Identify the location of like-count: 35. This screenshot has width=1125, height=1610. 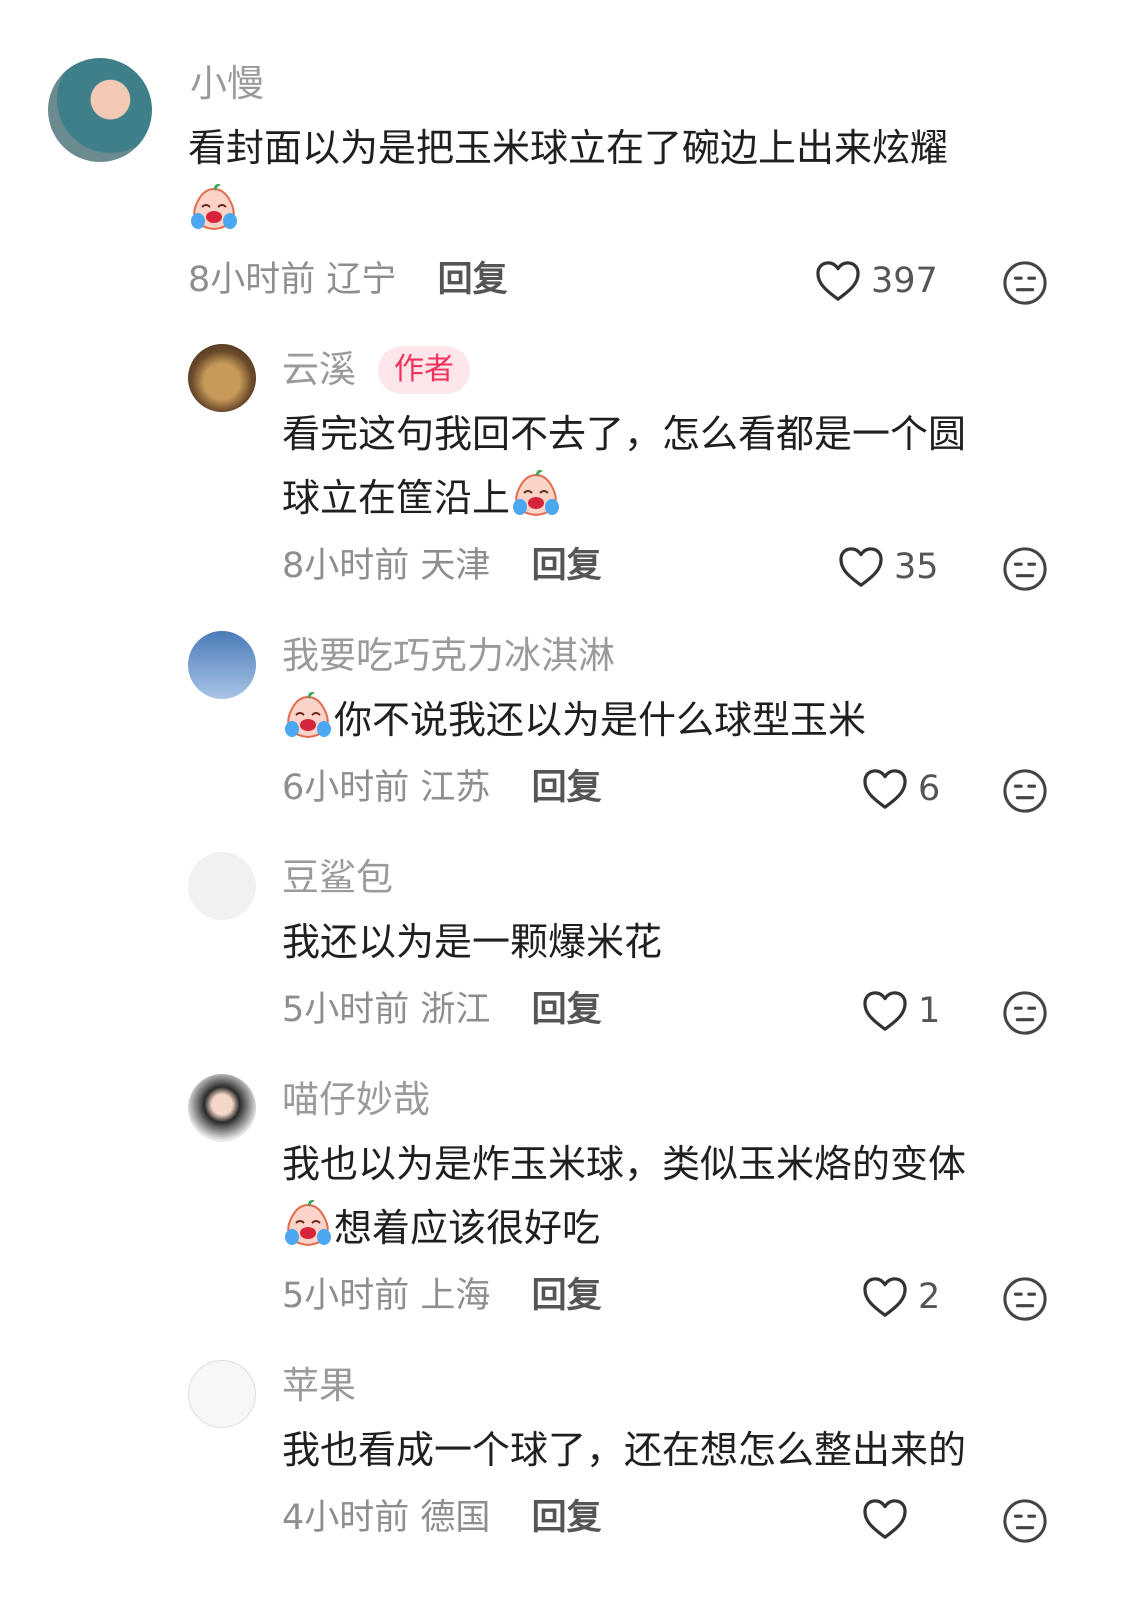
(916, 567).